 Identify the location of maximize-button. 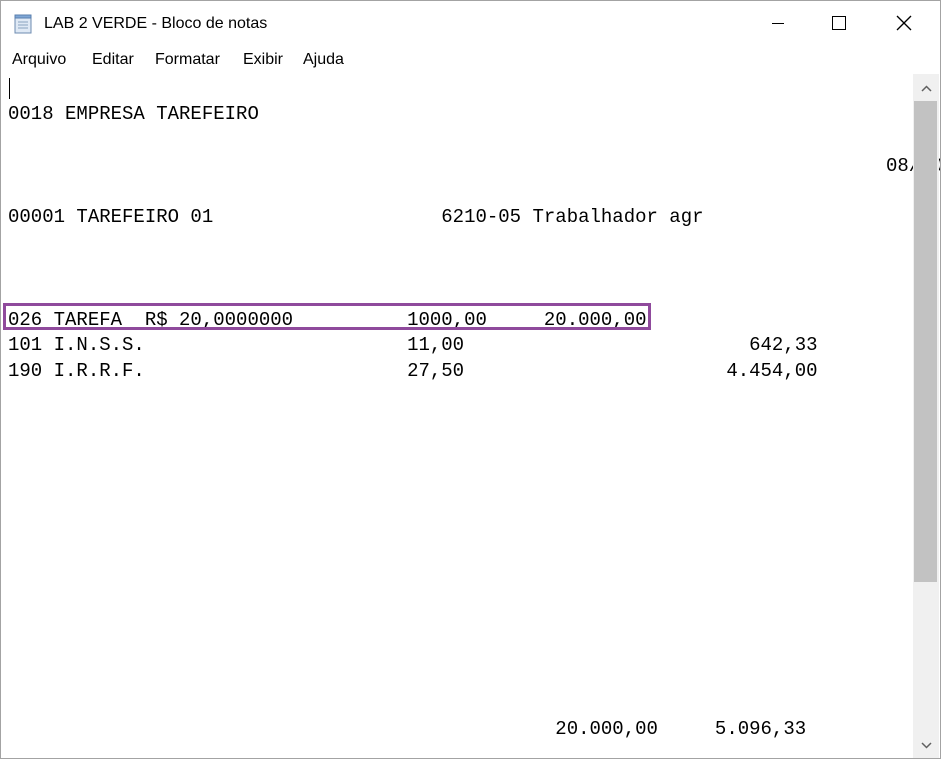
(839, 23).